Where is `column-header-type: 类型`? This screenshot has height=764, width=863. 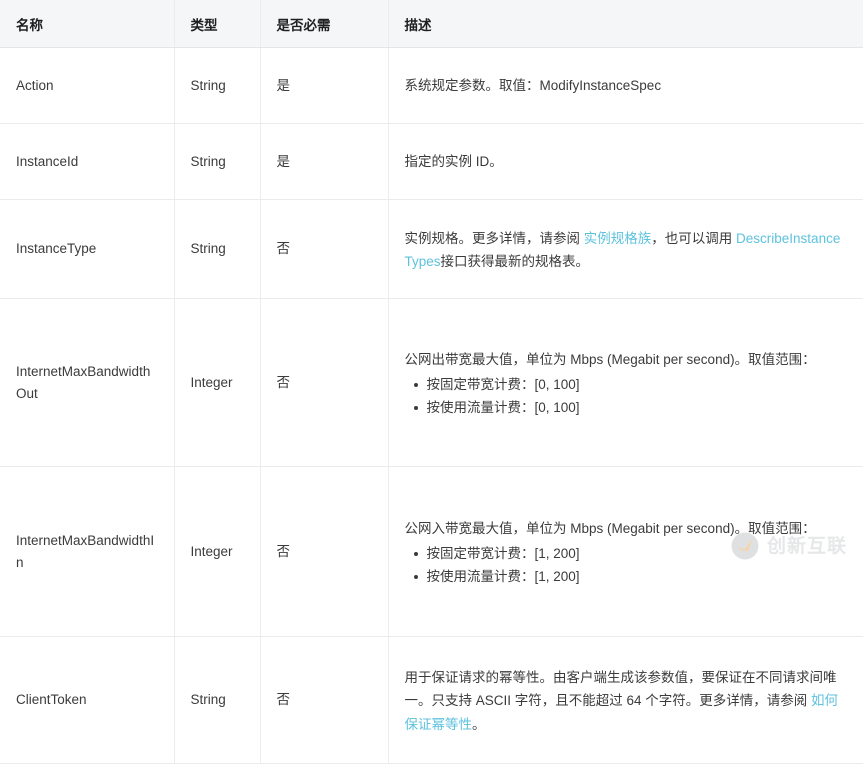
column-header-type: 类型 is located at coordinates (217, 24).